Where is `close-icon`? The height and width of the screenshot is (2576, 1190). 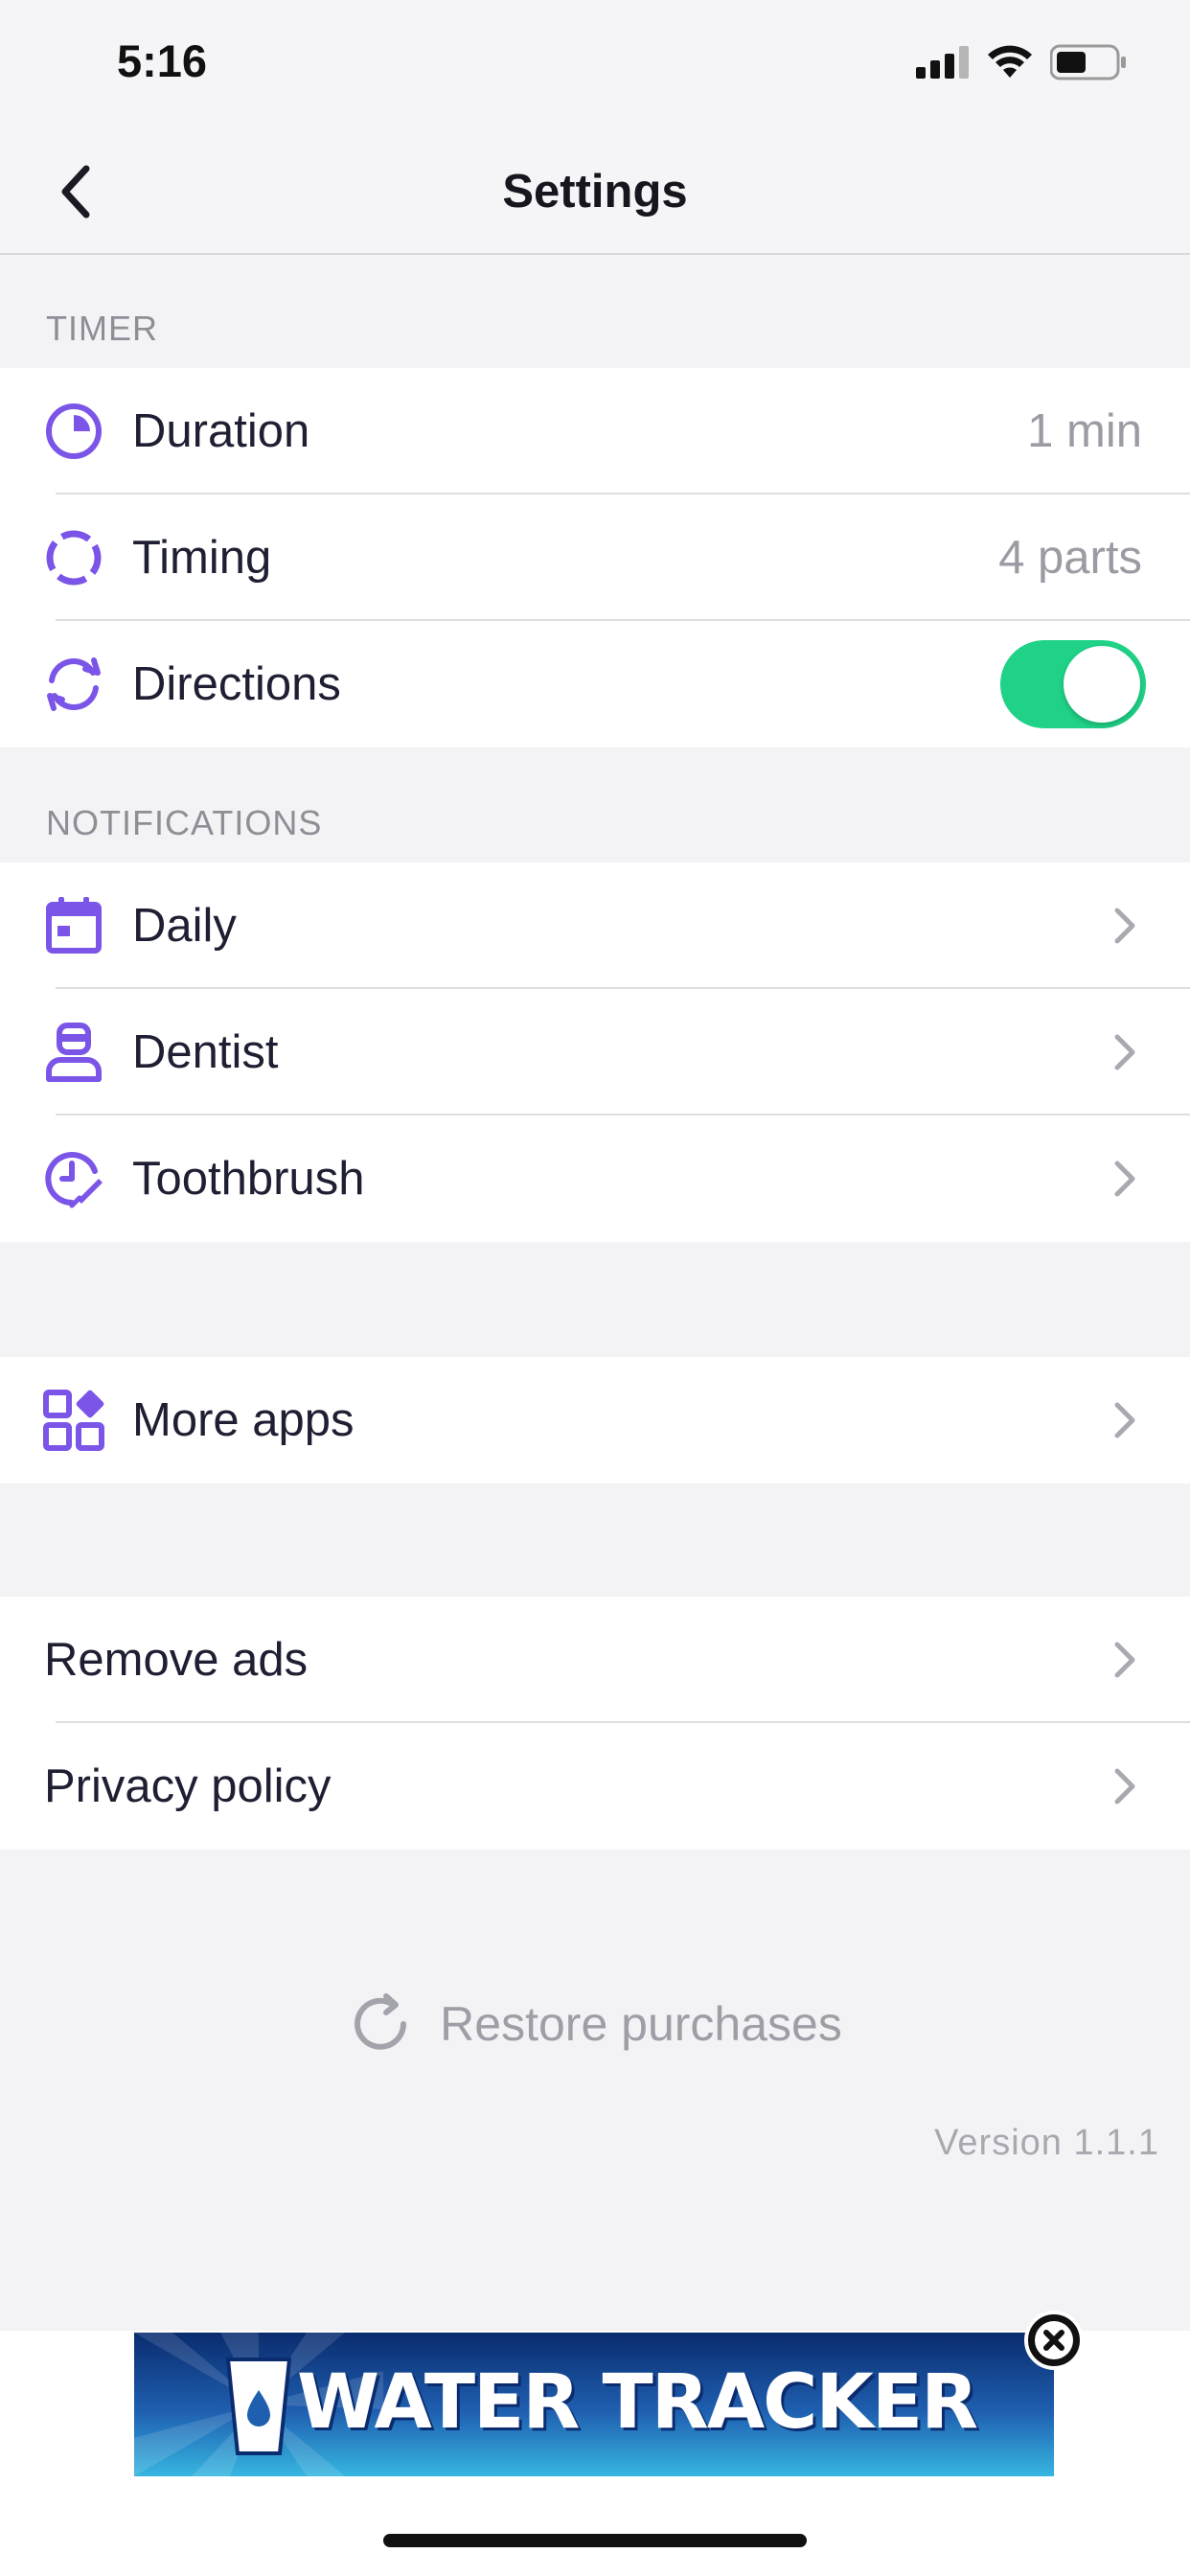 close-icon is located at coordinates (1054, 2340).